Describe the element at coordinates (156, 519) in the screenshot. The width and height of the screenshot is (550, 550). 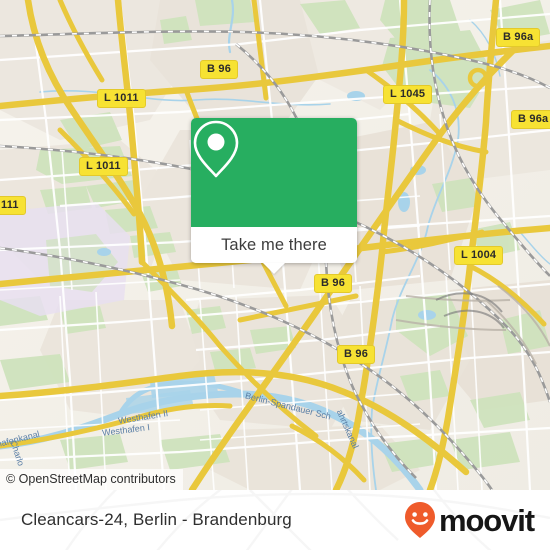
I see `place-title: Cleancars-24, Berlin - Brandenburg` at that location.